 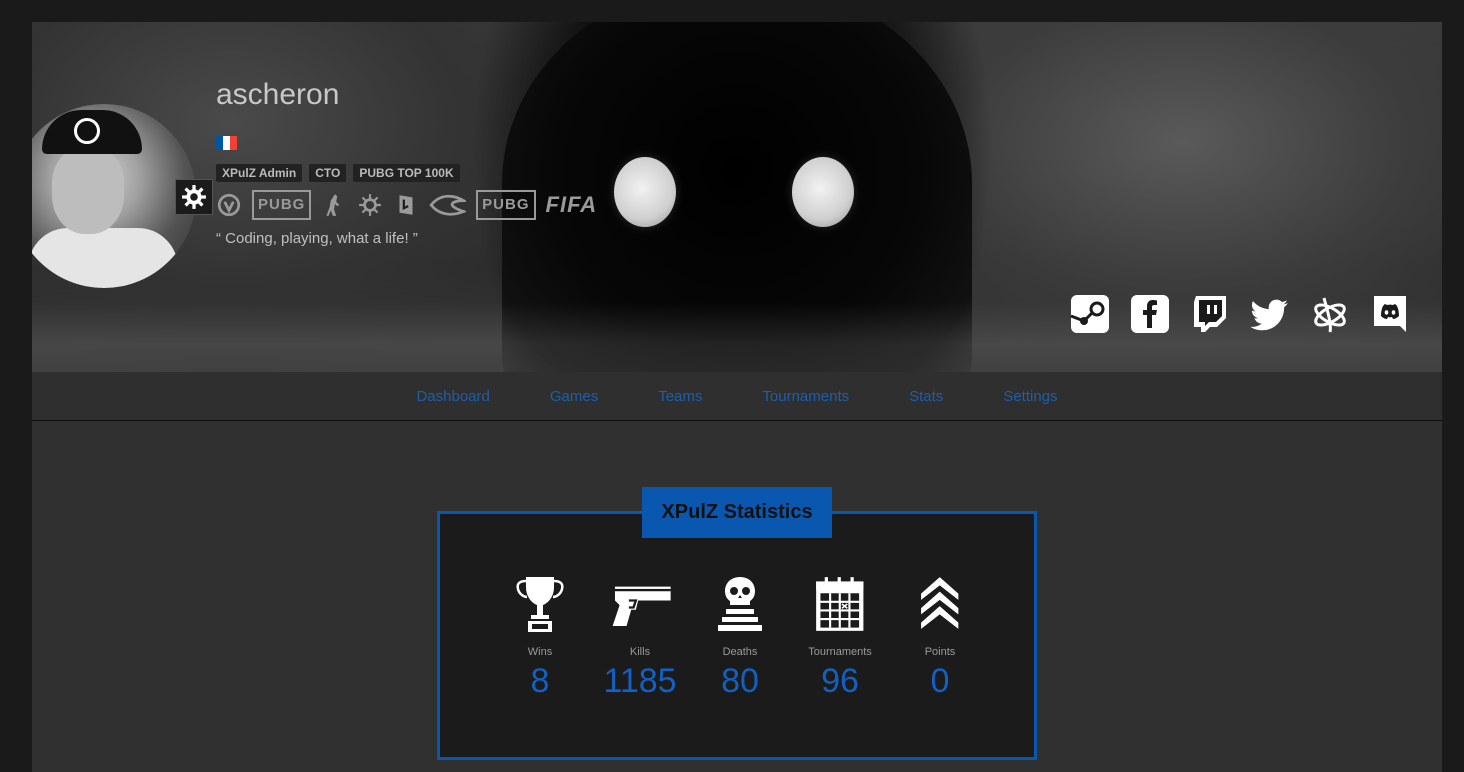 I want to click on battlenet-icon, so click(x=1330, y=314).